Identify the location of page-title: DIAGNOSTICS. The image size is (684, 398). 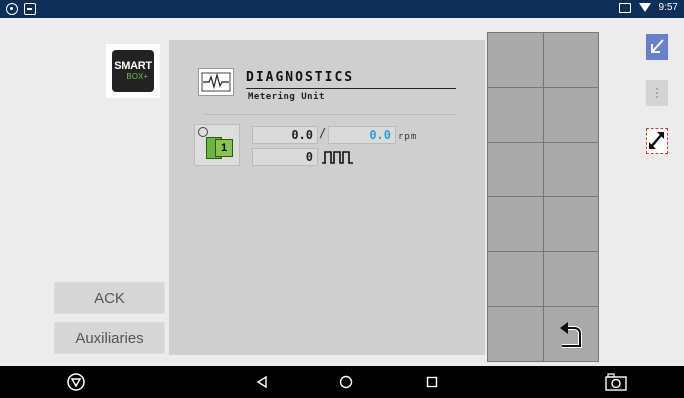
(300, 77).